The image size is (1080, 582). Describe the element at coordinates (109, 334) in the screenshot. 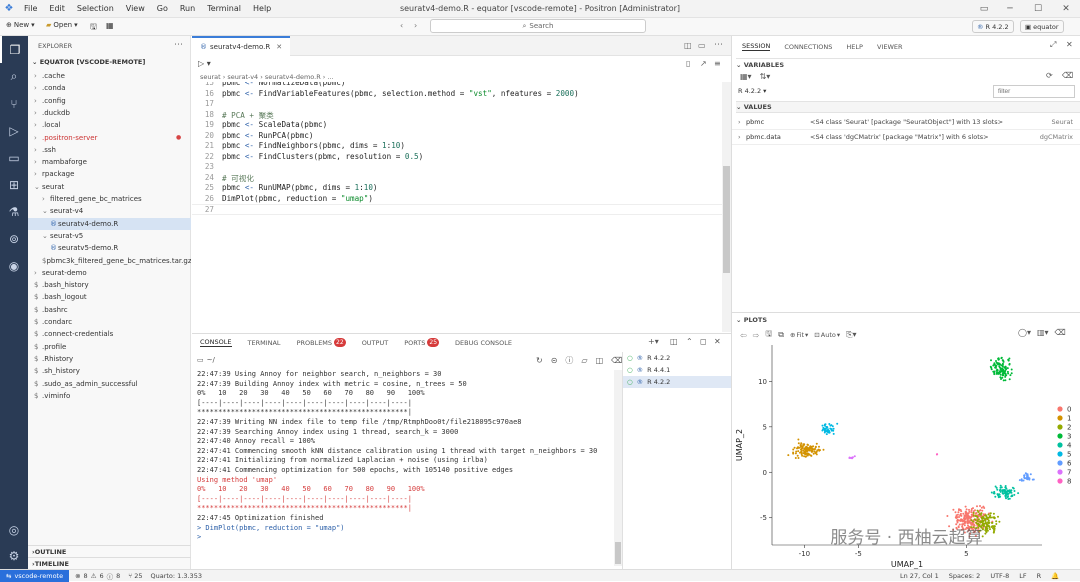

I see `tree-item: $ .connect-credentials` at that location.